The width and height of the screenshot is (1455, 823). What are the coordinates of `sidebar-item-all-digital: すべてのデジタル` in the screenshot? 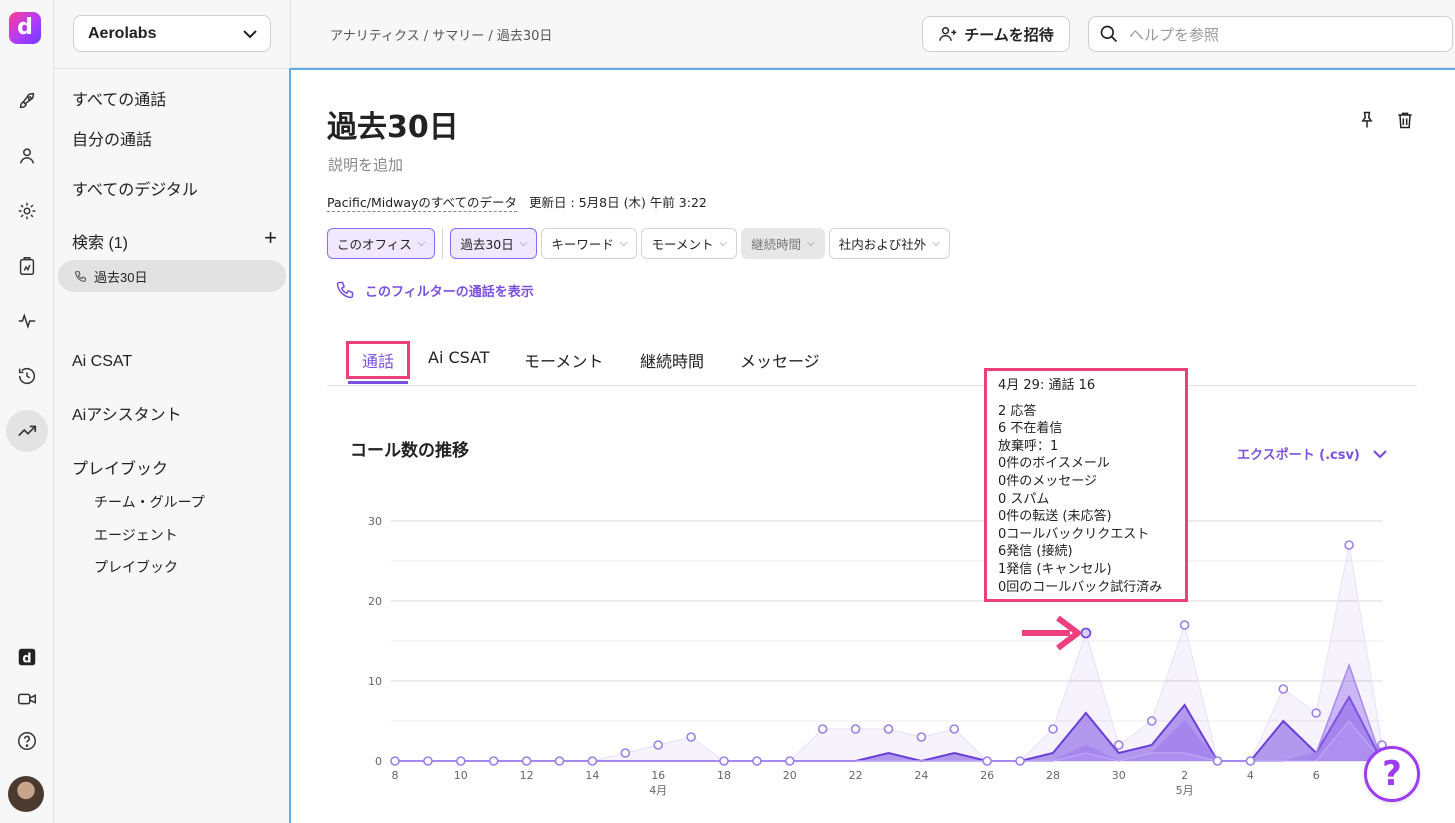 It's located at (135, 188).